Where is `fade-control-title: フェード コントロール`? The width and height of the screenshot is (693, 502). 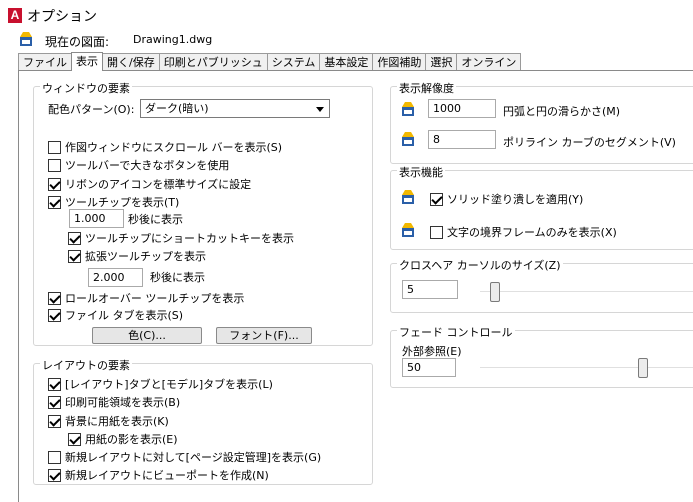
fade-control-title: フェード コントロール is located at coordinates (456, 332).